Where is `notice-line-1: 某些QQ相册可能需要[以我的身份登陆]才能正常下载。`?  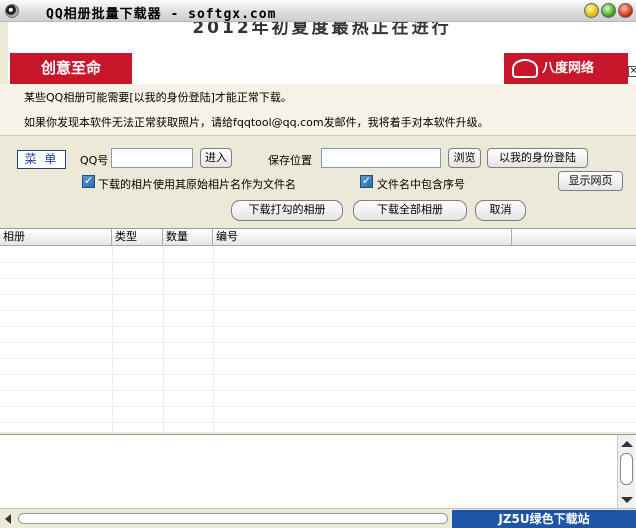
notice-line-1: 某些QQ相册可能需要[以我的身份登陆]才能正常下载。 is located at coordinates (158, 97).